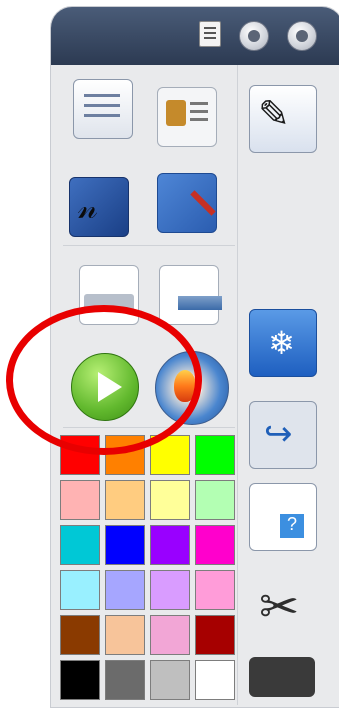  What do you see at coordinates (103, 109) in the screenshot?
I see `attendance-card-icon` at bounding box center [103, 109].